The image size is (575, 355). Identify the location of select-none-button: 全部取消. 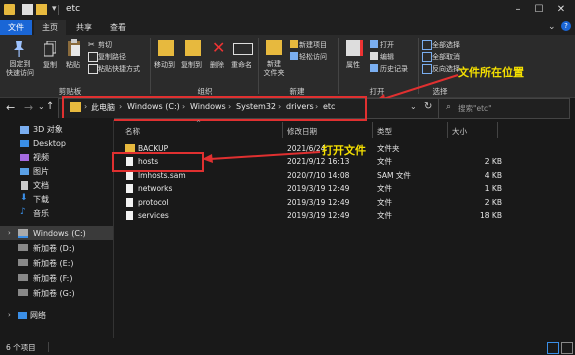
(446, 57).